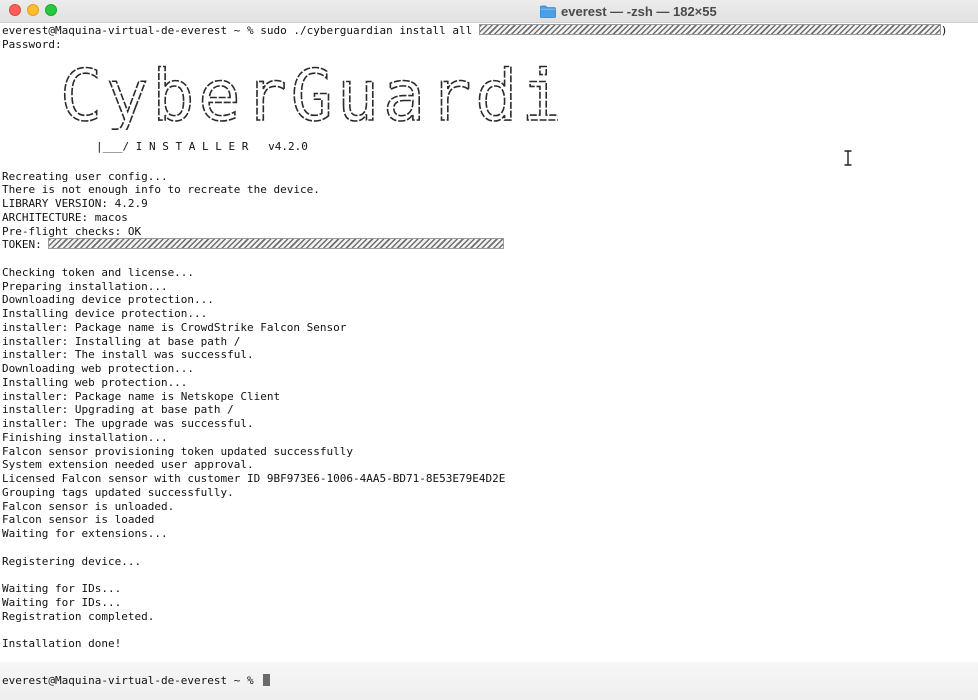 The width and height of the screenshot is (978, 700). Describe the element at coordinates (75, 203) in the screenshot. I see `output-line: LIBRARY VERSION: 4.2.9` at that location.